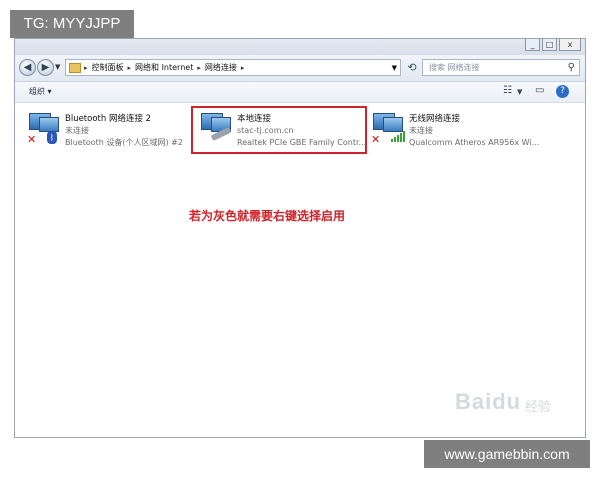 The width and height of the screenshot is (600, 480). Describe the element at coordinates (279, 130) in the screenshot. I see `highlight-box` at that location.